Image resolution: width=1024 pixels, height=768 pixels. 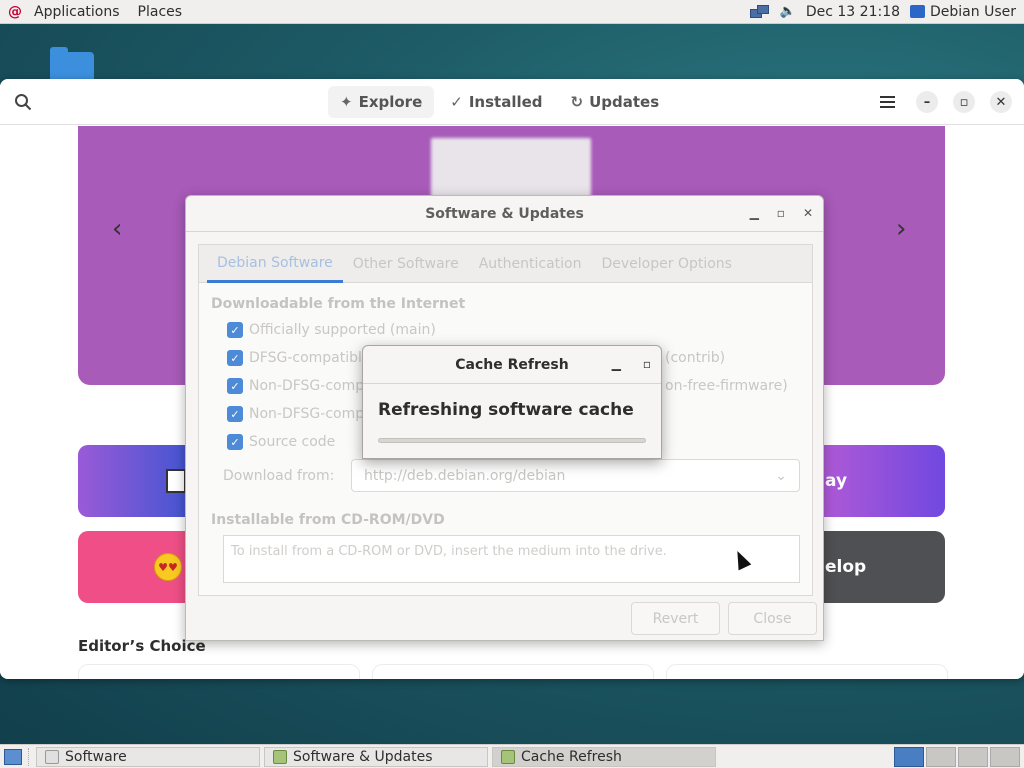 I want to click on main-menu-button, so click(x=887, y=102).